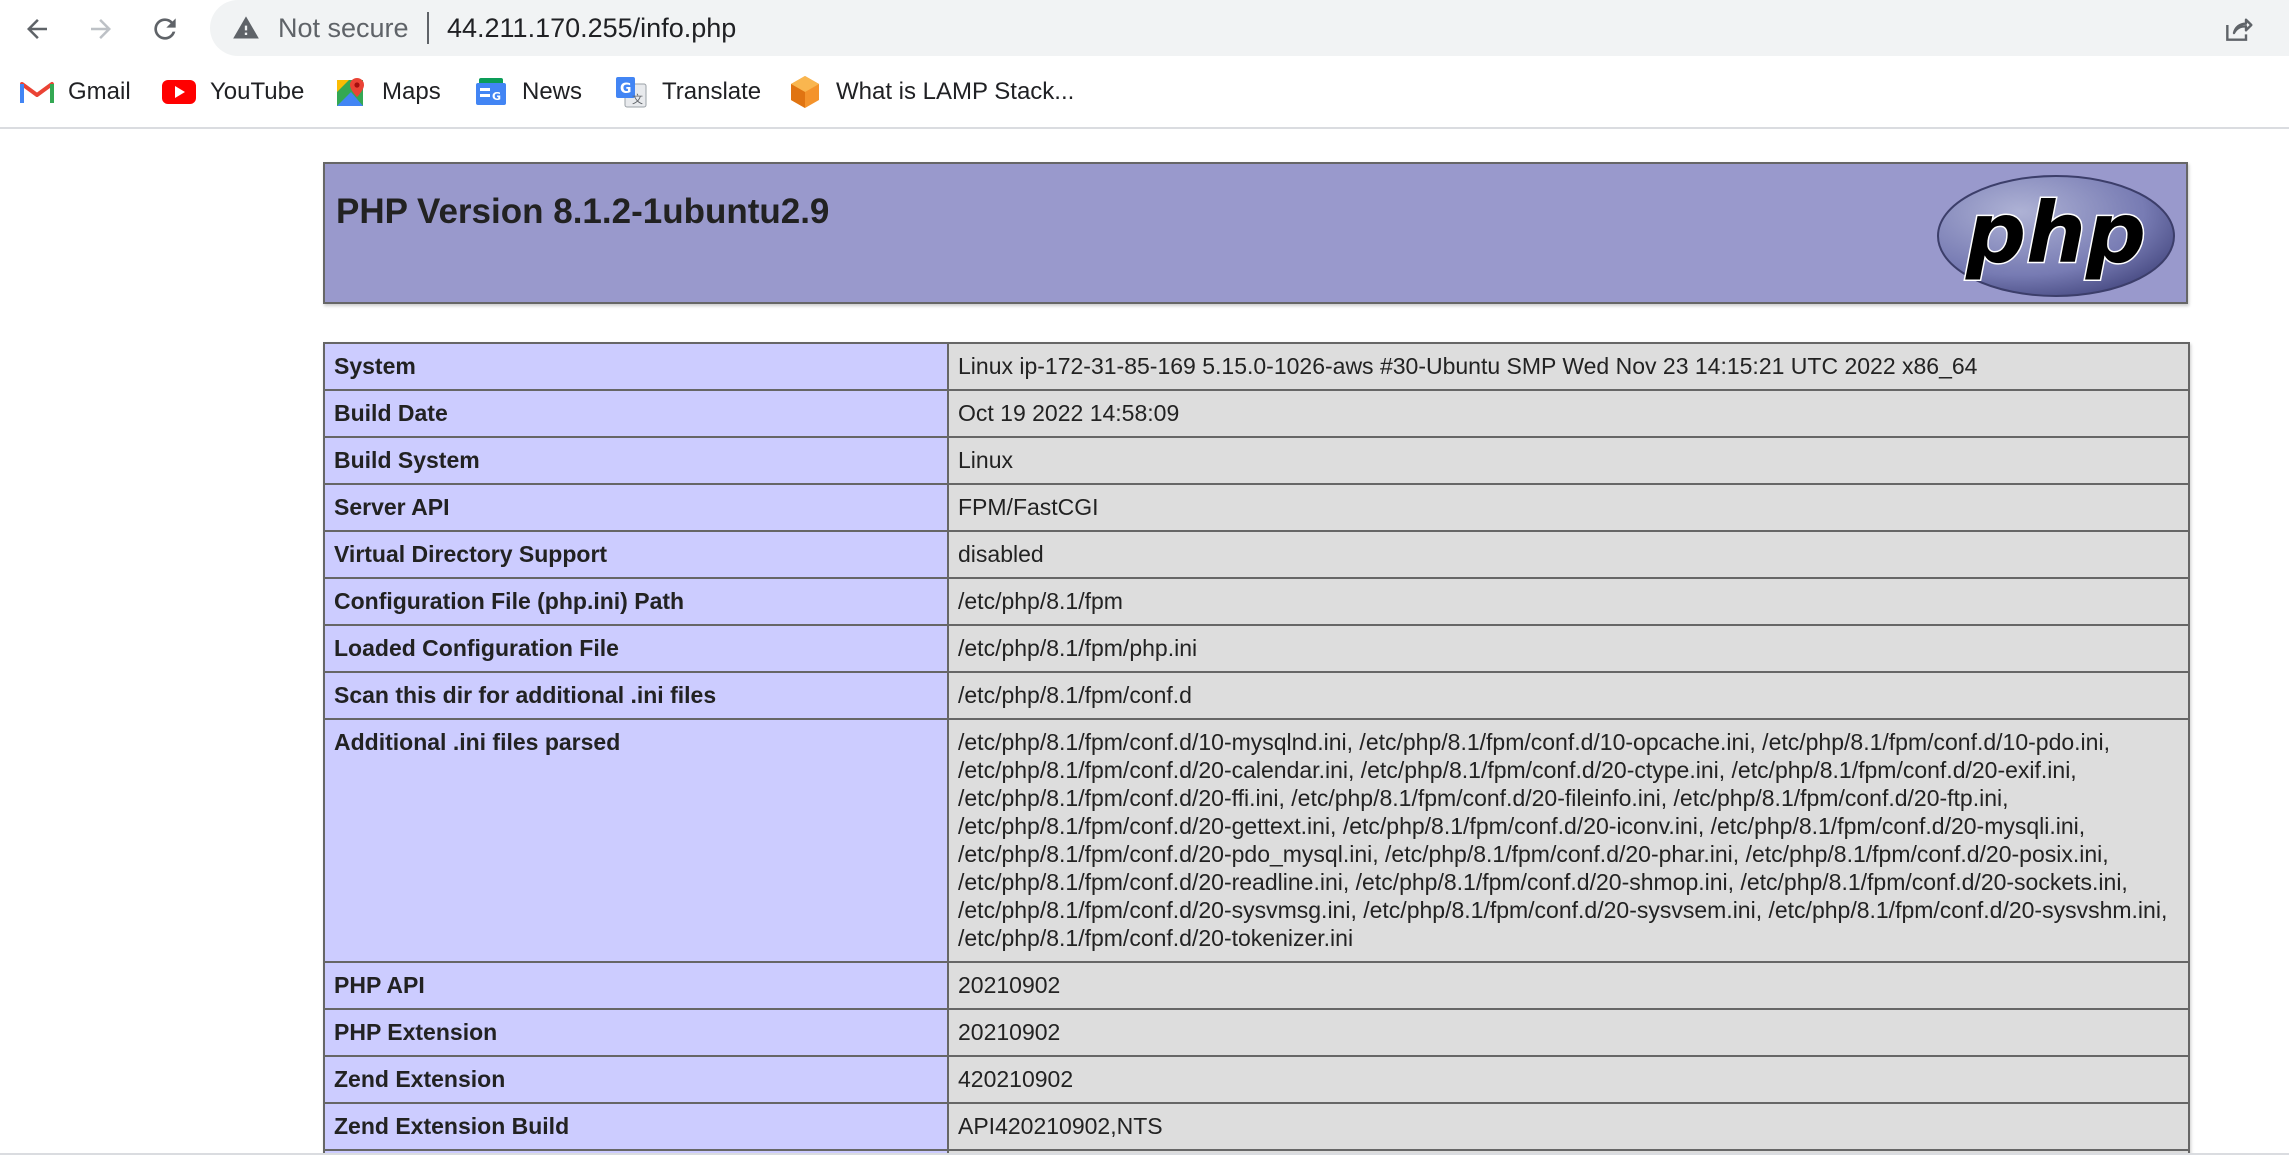 This screenshot has width=2289, height=1159. I want to click on browser-toolbar: Not secure 44.211.170.255/info.php, so click(1144, 29).